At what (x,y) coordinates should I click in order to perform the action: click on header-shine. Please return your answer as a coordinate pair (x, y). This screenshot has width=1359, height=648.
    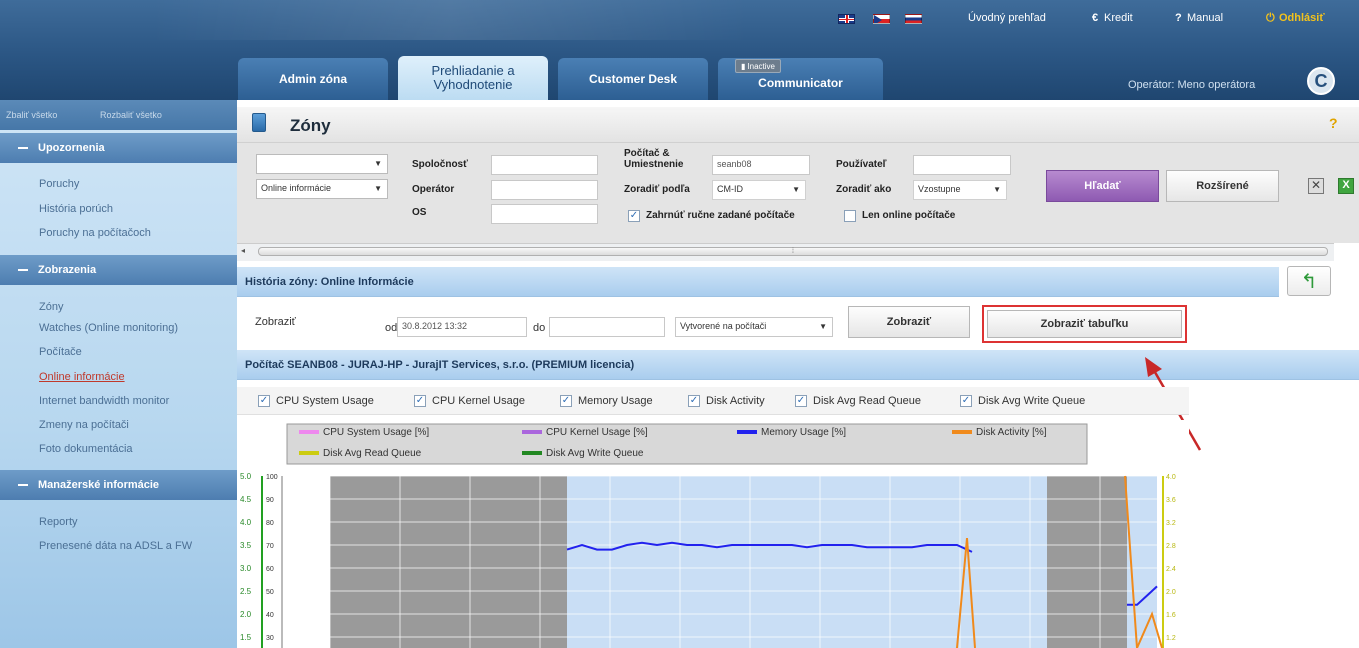
    Looking at the image, I should click on (450, 20).